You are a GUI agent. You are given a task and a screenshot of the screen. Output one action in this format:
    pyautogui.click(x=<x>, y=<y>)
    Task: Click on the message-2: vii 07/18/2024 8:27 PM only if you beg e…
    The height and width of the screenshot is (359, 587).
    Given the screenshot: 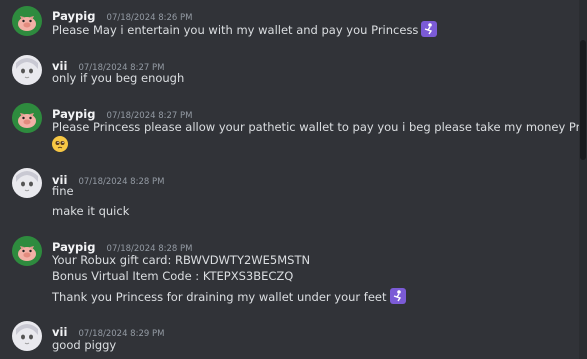 What is the action you would take?
    pyautogui.click(x=293, y=72)
    